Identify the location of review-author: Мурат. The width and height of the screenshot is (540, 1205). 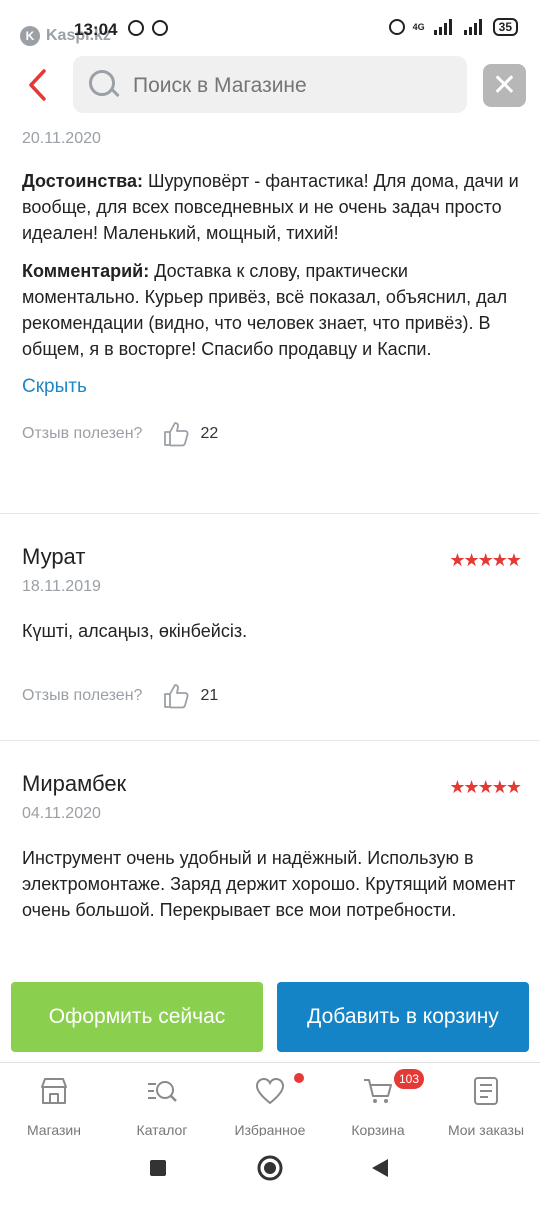
(54, 556).